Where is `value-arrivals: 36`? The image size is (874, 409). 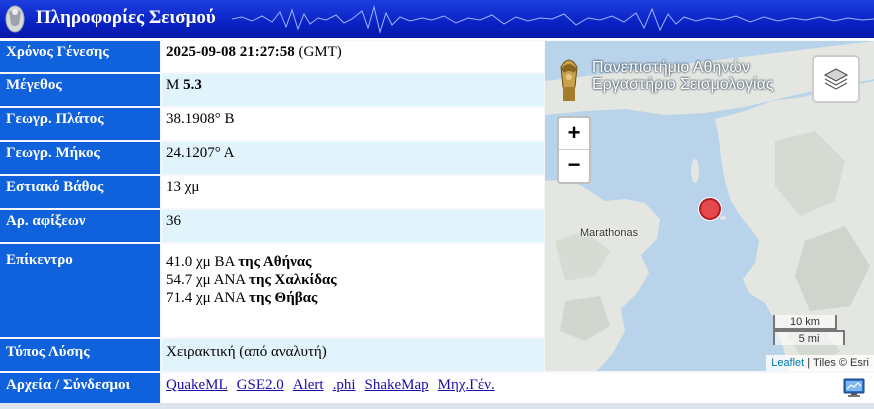
value-arrivals: 36 is located at coordinates (353, 226).